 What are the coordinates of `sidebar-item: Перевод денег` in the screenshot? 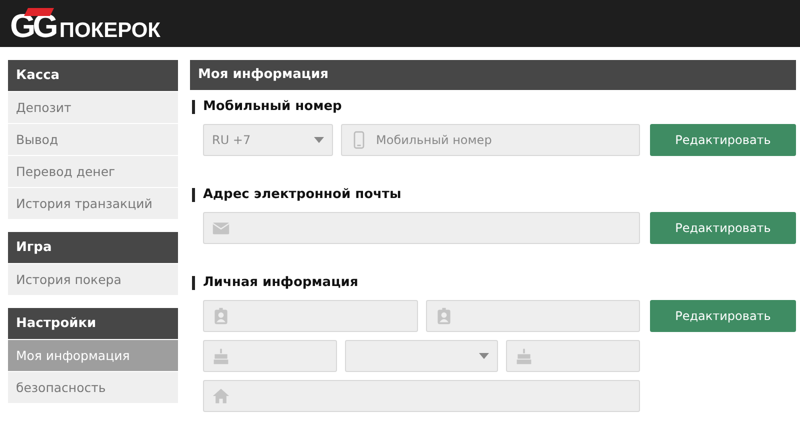 It's located at (93, 171).